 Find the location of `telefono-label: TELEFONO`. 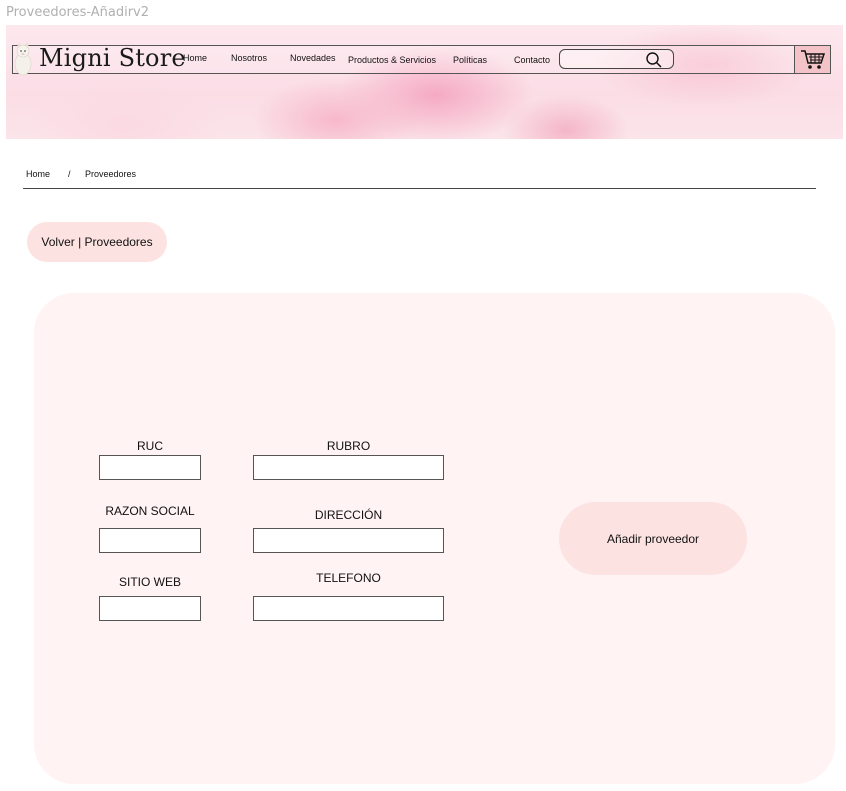

telefono-label: TELEFONO is located at coordinates (348, 578).